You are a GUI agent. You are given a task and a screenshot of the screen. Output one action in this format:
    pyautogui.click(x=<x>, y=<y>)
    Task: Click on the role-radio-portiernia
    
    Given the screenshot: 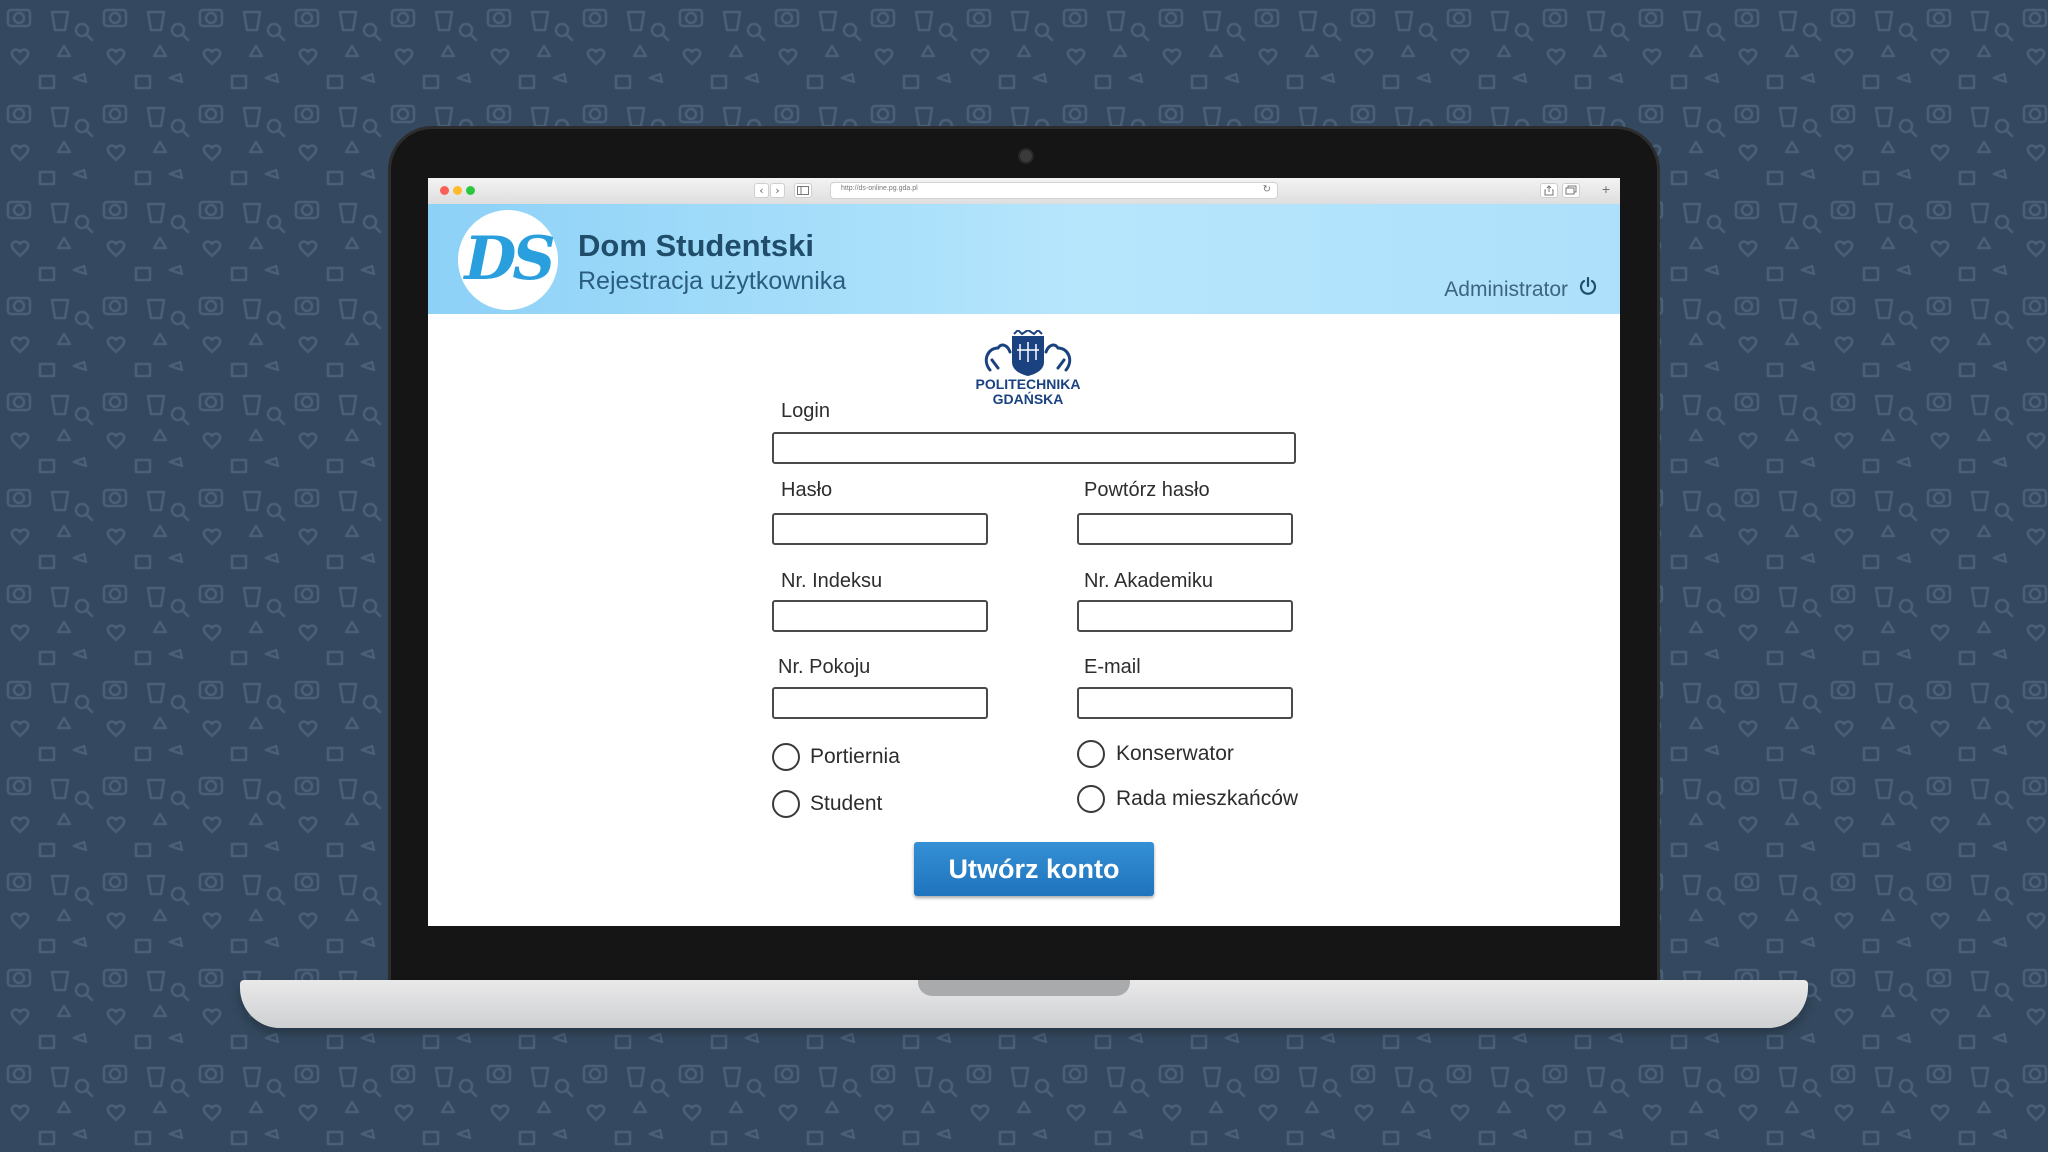 What is the action you would take?
    pyautogui.click(x=786, y=757)
    